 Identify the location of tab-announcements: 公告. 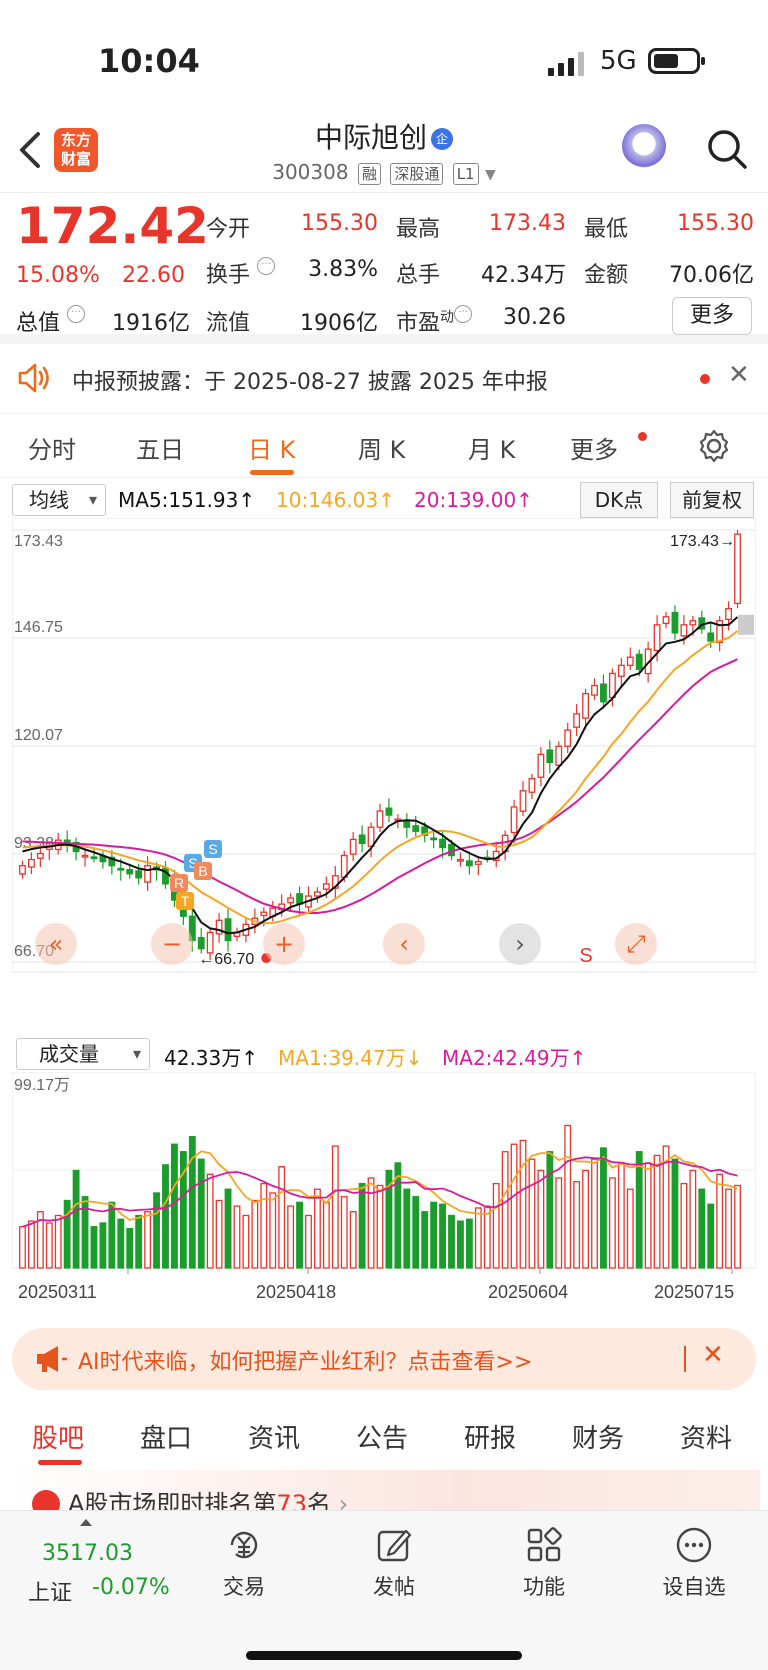
(382, 1436).